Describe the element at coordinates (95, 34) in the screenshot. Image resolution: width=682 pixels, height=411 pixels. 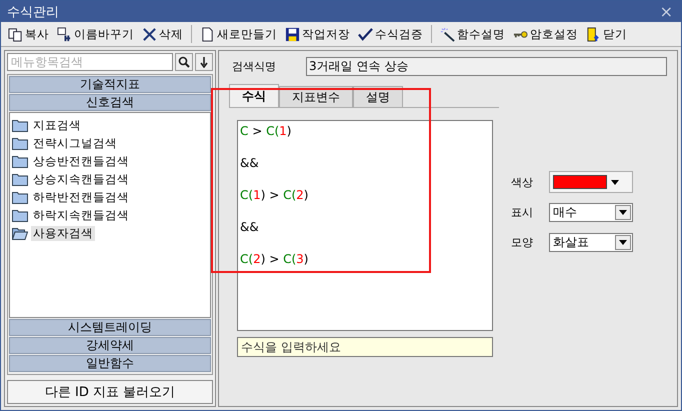
I see `rename-button: 이름바꾸기` at that location.